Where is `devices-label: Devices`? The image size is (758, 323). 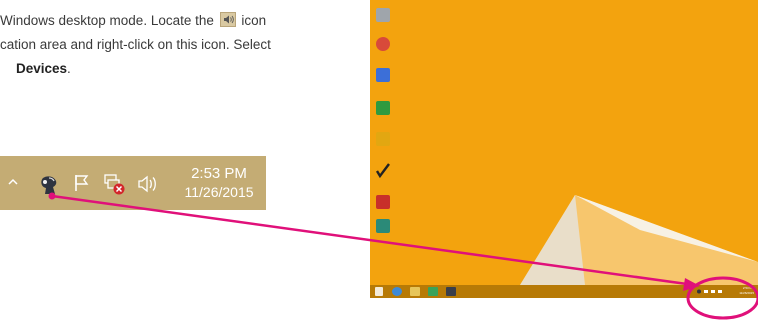 devices-label: Devices is located at coordinates (42, 68).